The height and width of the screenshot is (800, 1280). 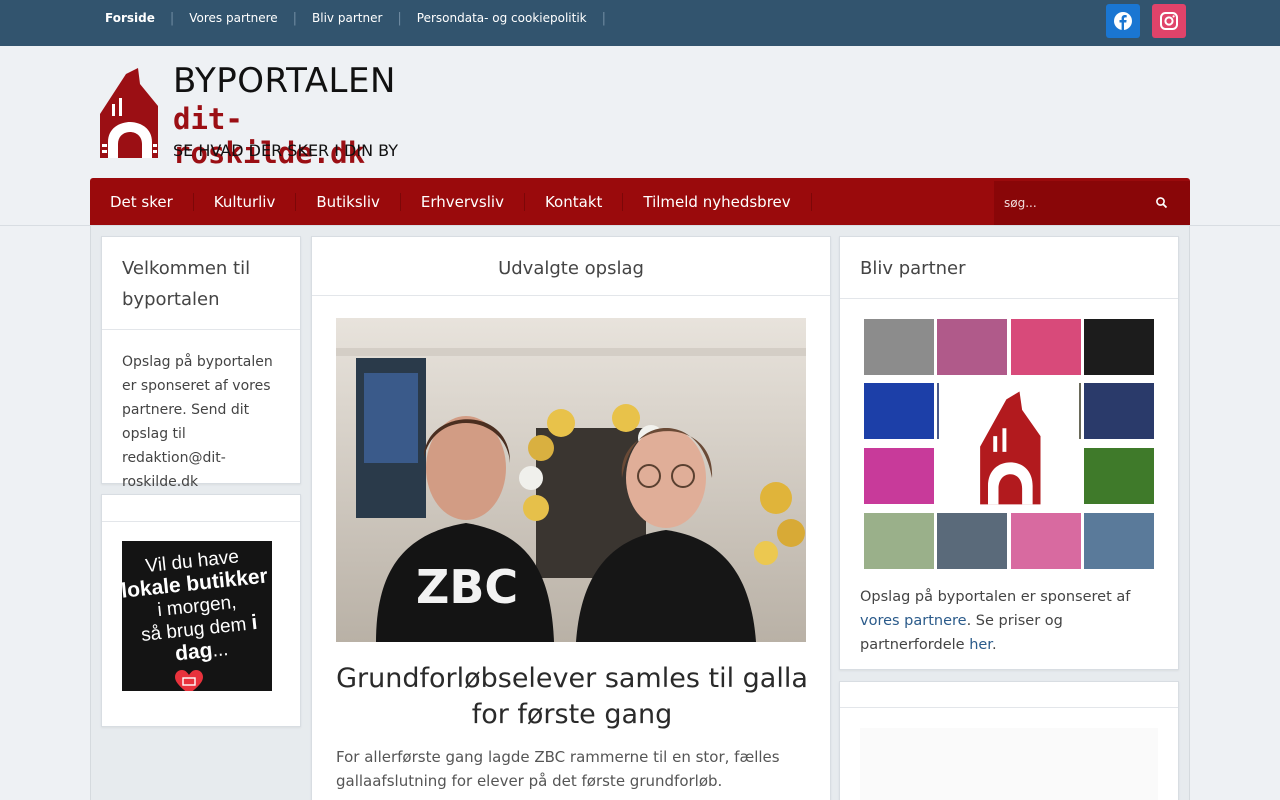 What do you see at coordinates (348, 202) in the screenshot?
I see `nav-item-butiksliv: Butiksliv` at bounding box center [348, 202].